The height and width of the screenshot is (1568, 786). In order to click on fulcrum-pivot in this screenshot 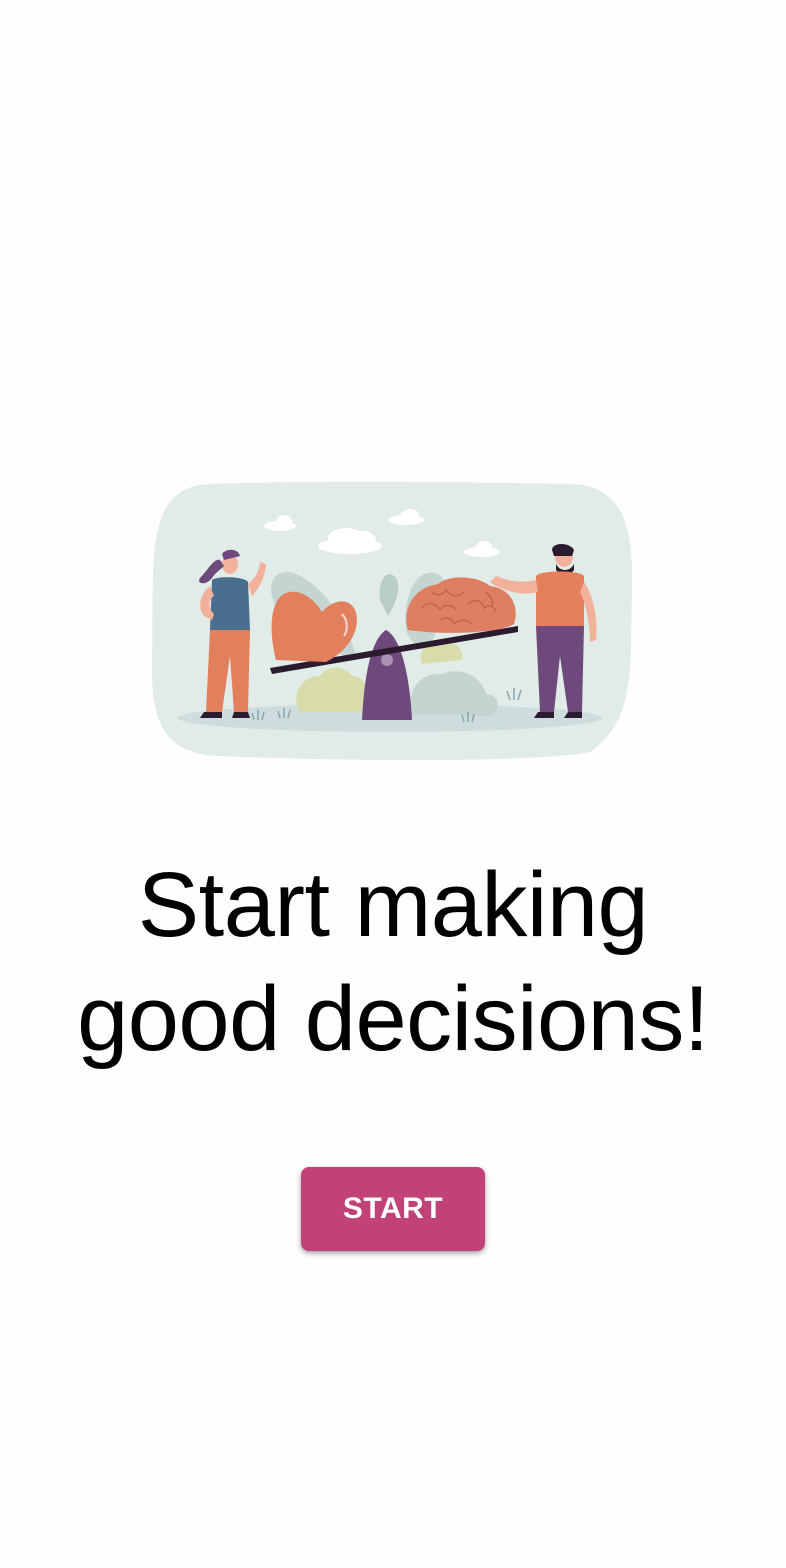, I will do `click(387, 660)`.